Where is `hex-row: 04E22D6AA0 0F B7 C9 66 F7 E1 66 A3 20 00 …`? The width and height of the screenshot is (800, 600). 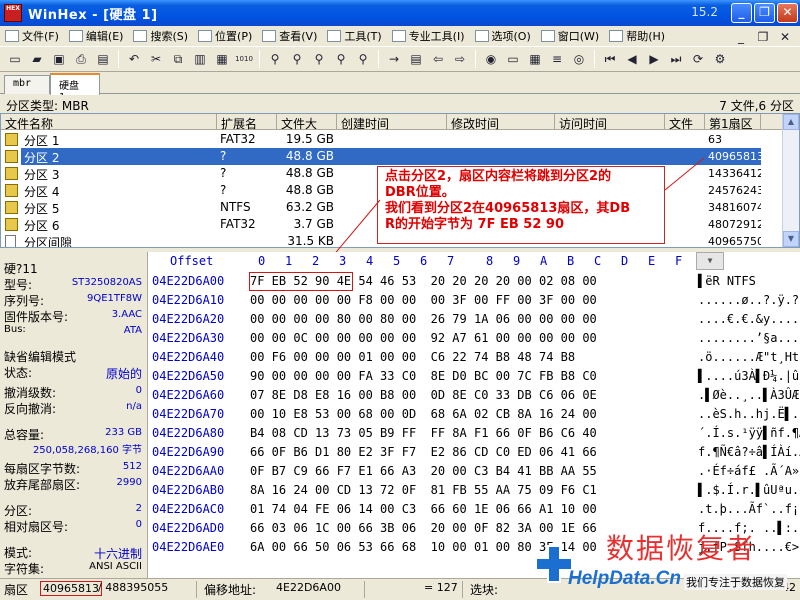
hex-row: 04E22D6AA0 0F B7 C9 66 F7 E1 66 A3 20 00 … is located at coordinates (474, 471).